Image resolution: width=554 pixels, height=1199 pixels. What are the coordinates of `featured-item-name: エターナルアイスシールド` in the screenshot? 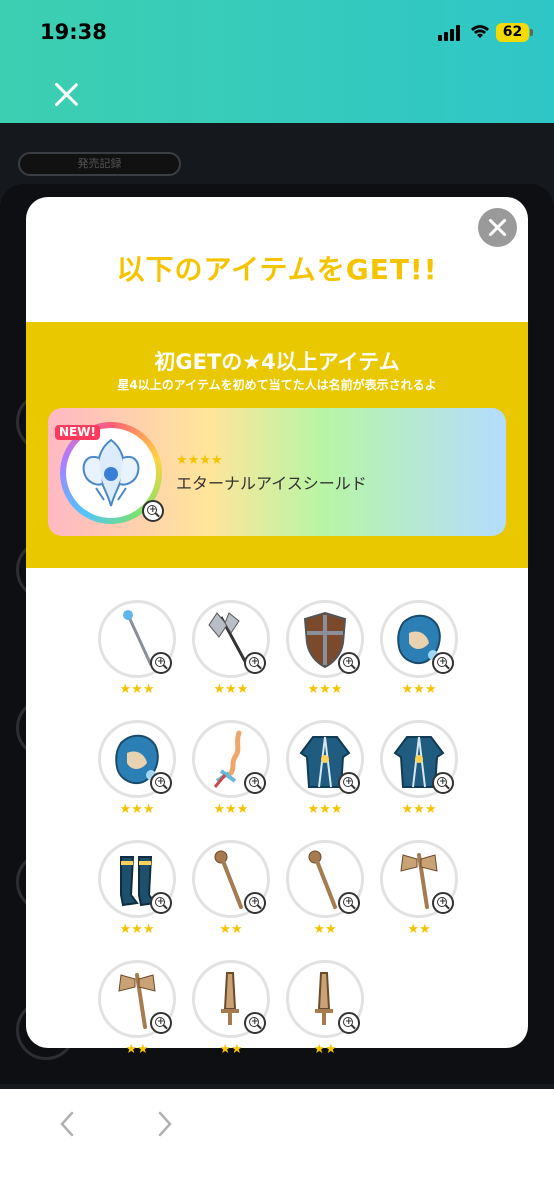 It's located at (271, 483).